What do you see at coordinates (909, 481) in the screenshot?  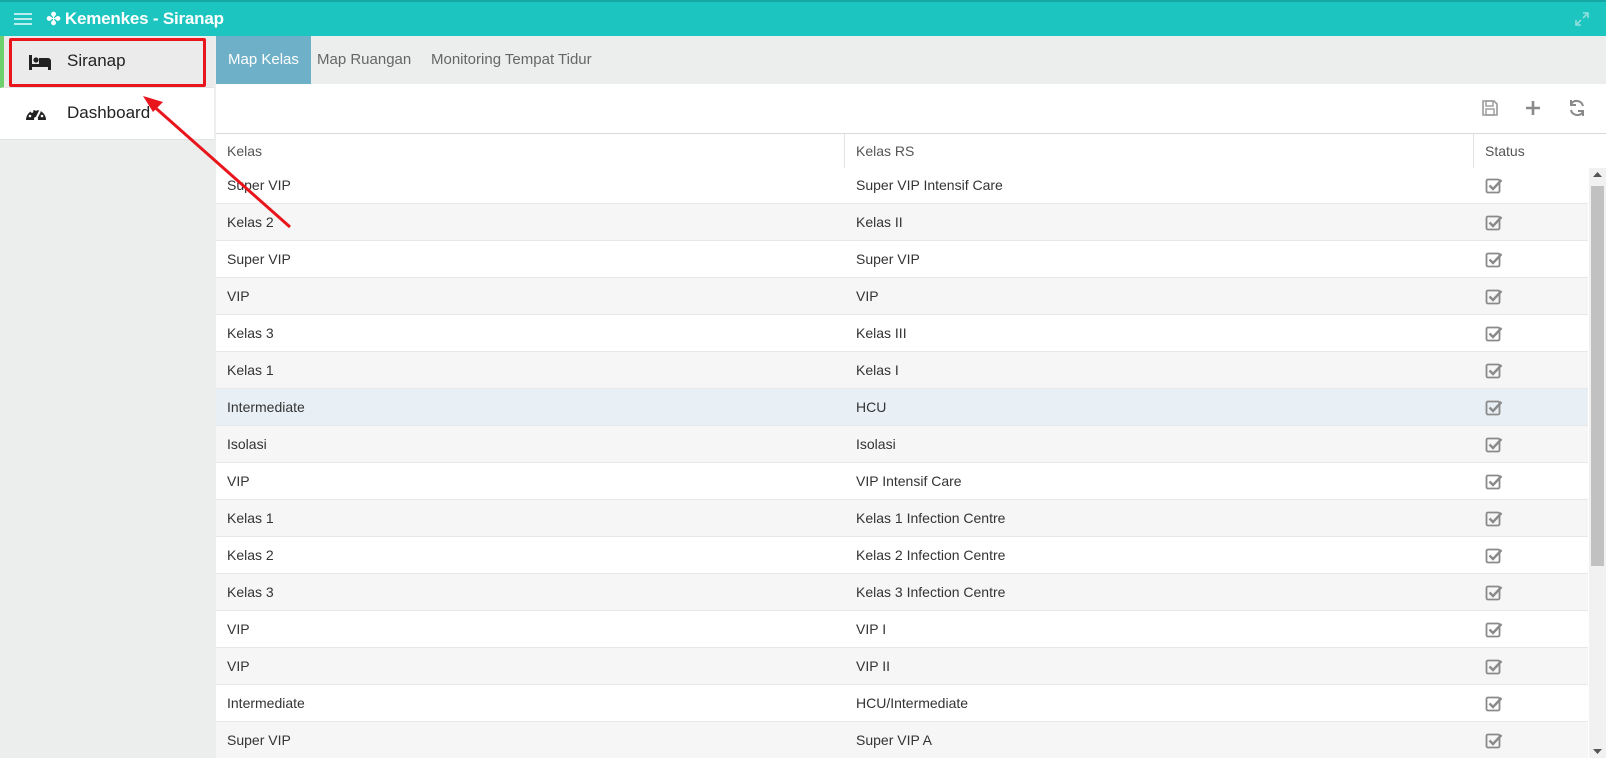 I see `cell-kelas-rs: VIP Intensif Care` at bounding box center [909, 481].